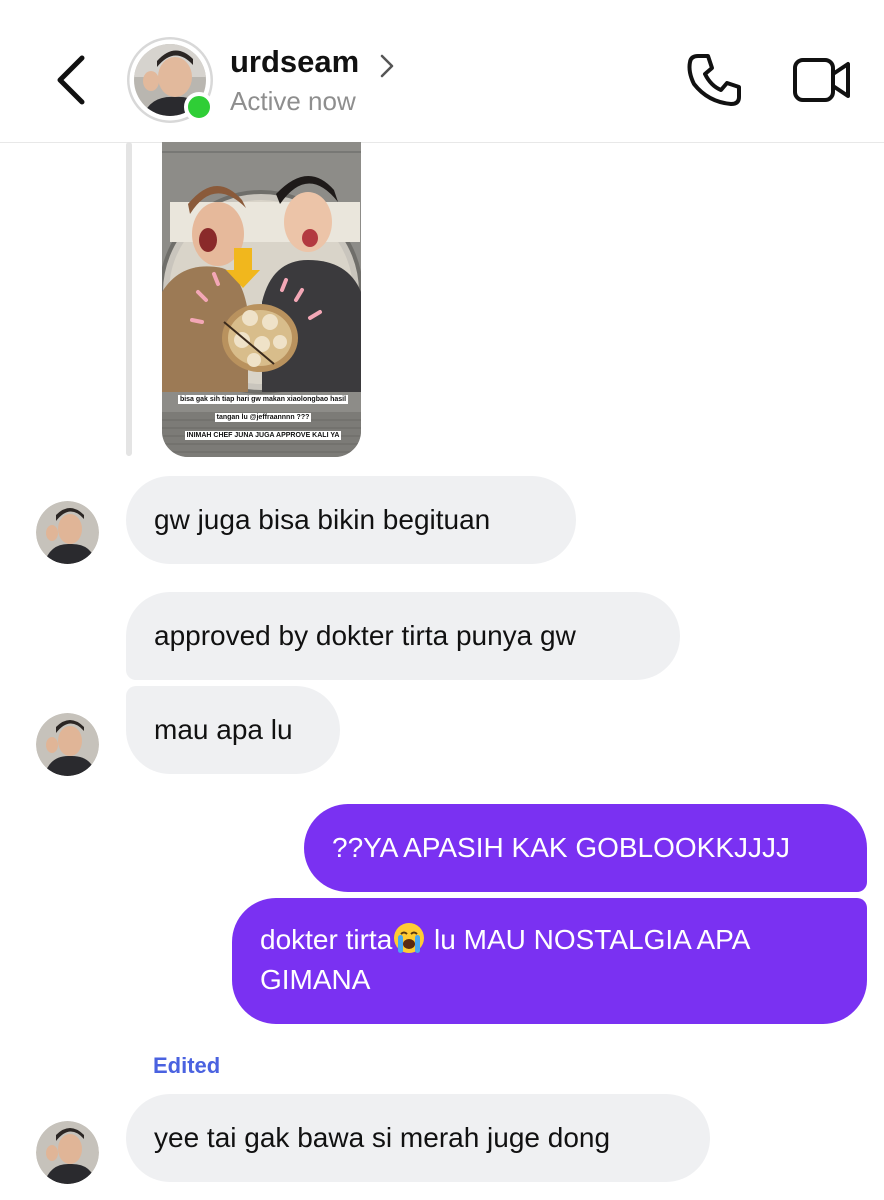  I want to click on chevron-right-icon, so click(387, 66).